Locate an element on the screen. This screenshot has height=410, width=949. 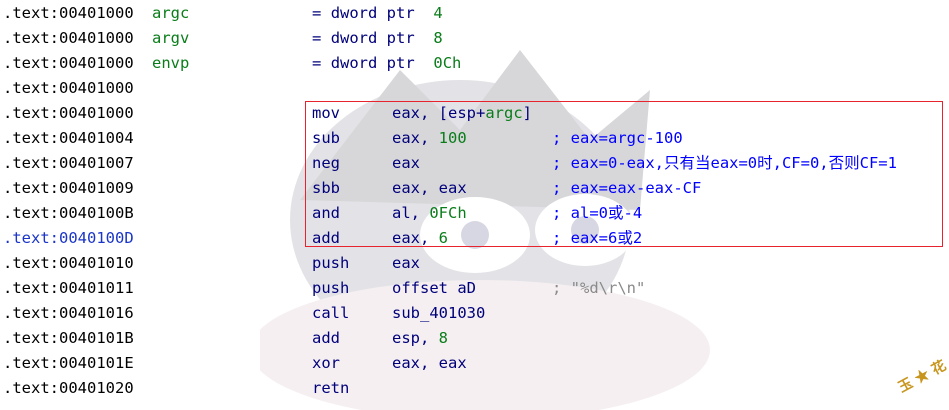
variable-definition: = dword ptr 4 is located at coordinates (377, 13).